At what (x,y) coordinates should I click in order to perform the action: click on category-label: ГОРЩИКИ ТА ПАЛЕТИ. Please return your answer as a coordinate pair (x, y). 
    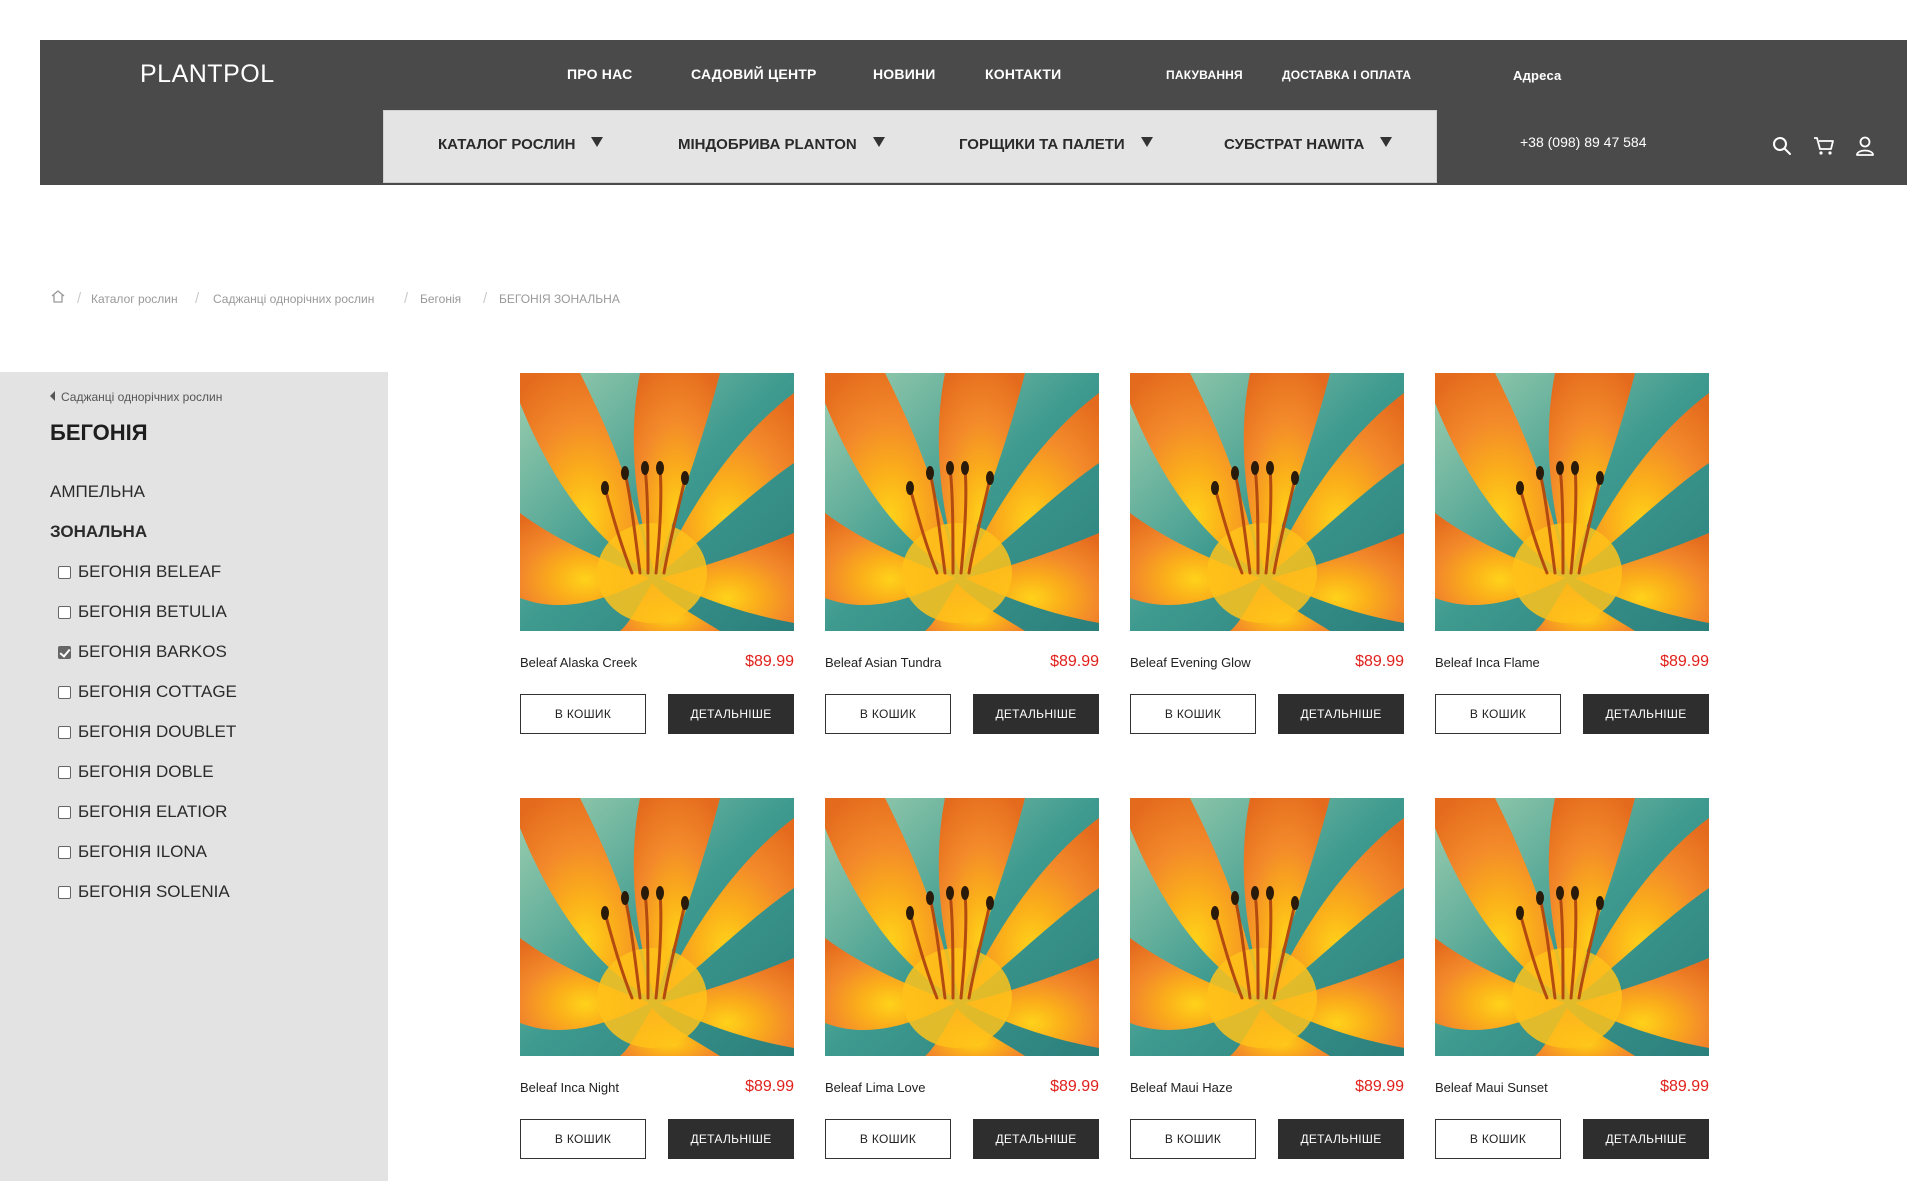
    Looking at the image, I should click on (1042, 144).